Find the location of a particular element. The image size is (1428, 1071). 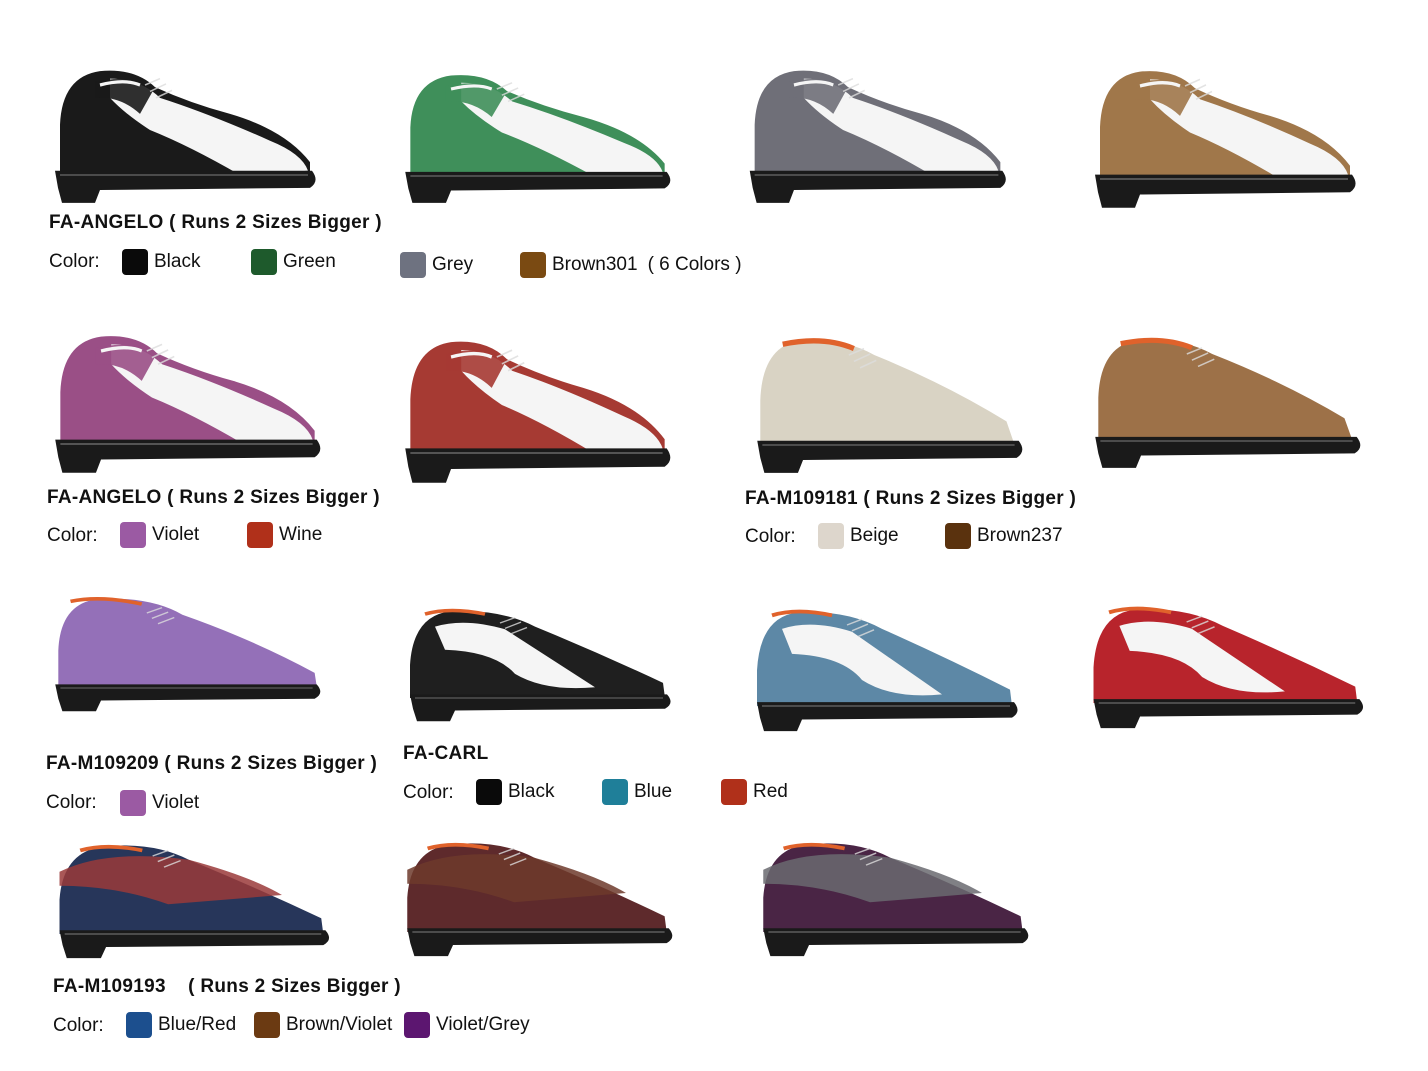

shoe-image-carl-red is located at coordinates (1228, 662).